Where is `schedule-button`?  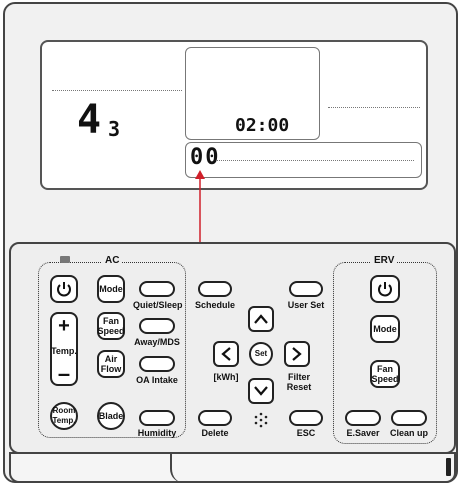 schedule-button is located at coordinates (215, 289).